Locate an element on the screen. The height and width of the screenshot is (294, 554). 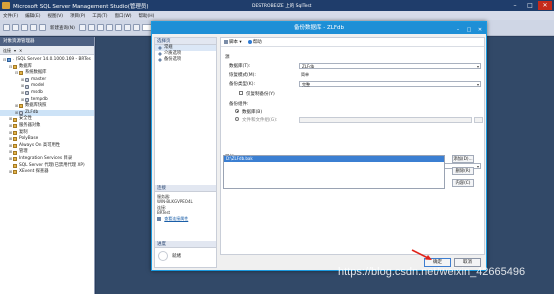
copy-only-checkbox: 仅复制备份(Y) is located at coordinates (257, 94).